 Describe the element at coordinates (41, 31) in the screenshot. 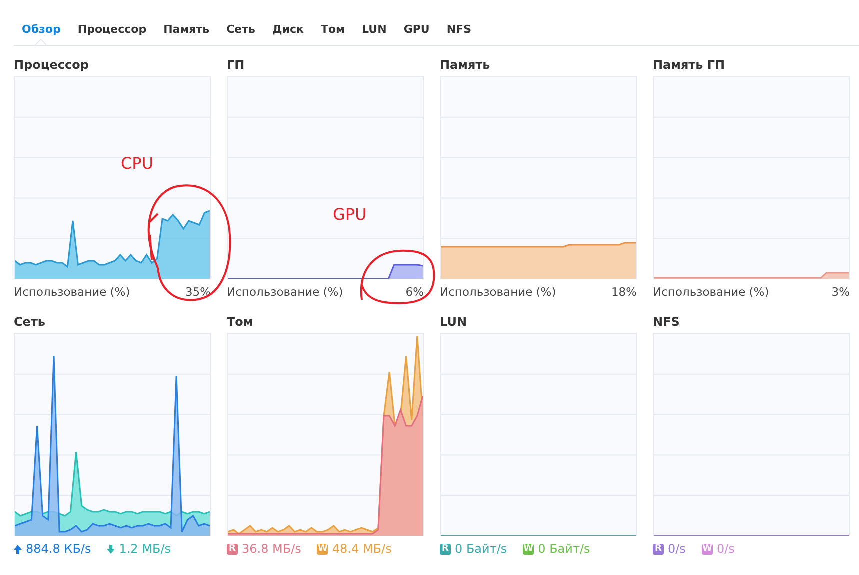

I see `tab: Обзор` at that location.